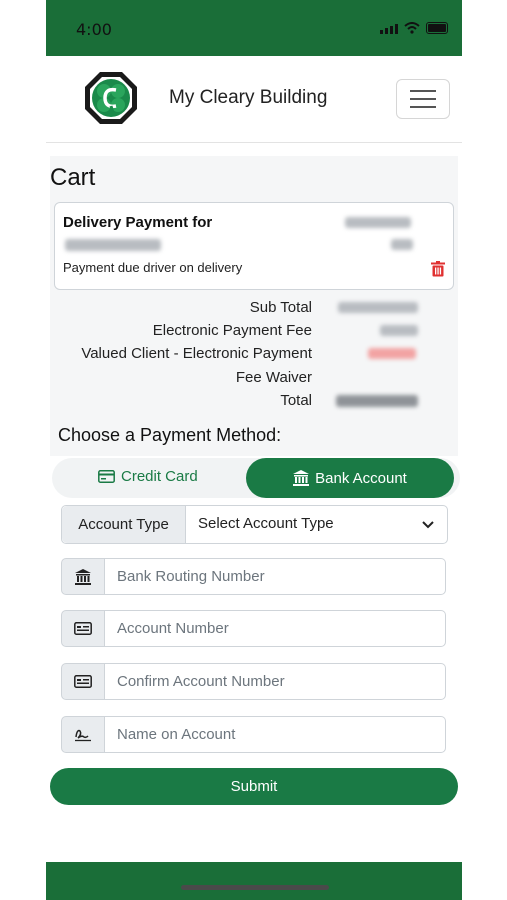 The image size is (507, 900). I want to click on routing-number-group: Bank Routing Number, so click(253, 576).